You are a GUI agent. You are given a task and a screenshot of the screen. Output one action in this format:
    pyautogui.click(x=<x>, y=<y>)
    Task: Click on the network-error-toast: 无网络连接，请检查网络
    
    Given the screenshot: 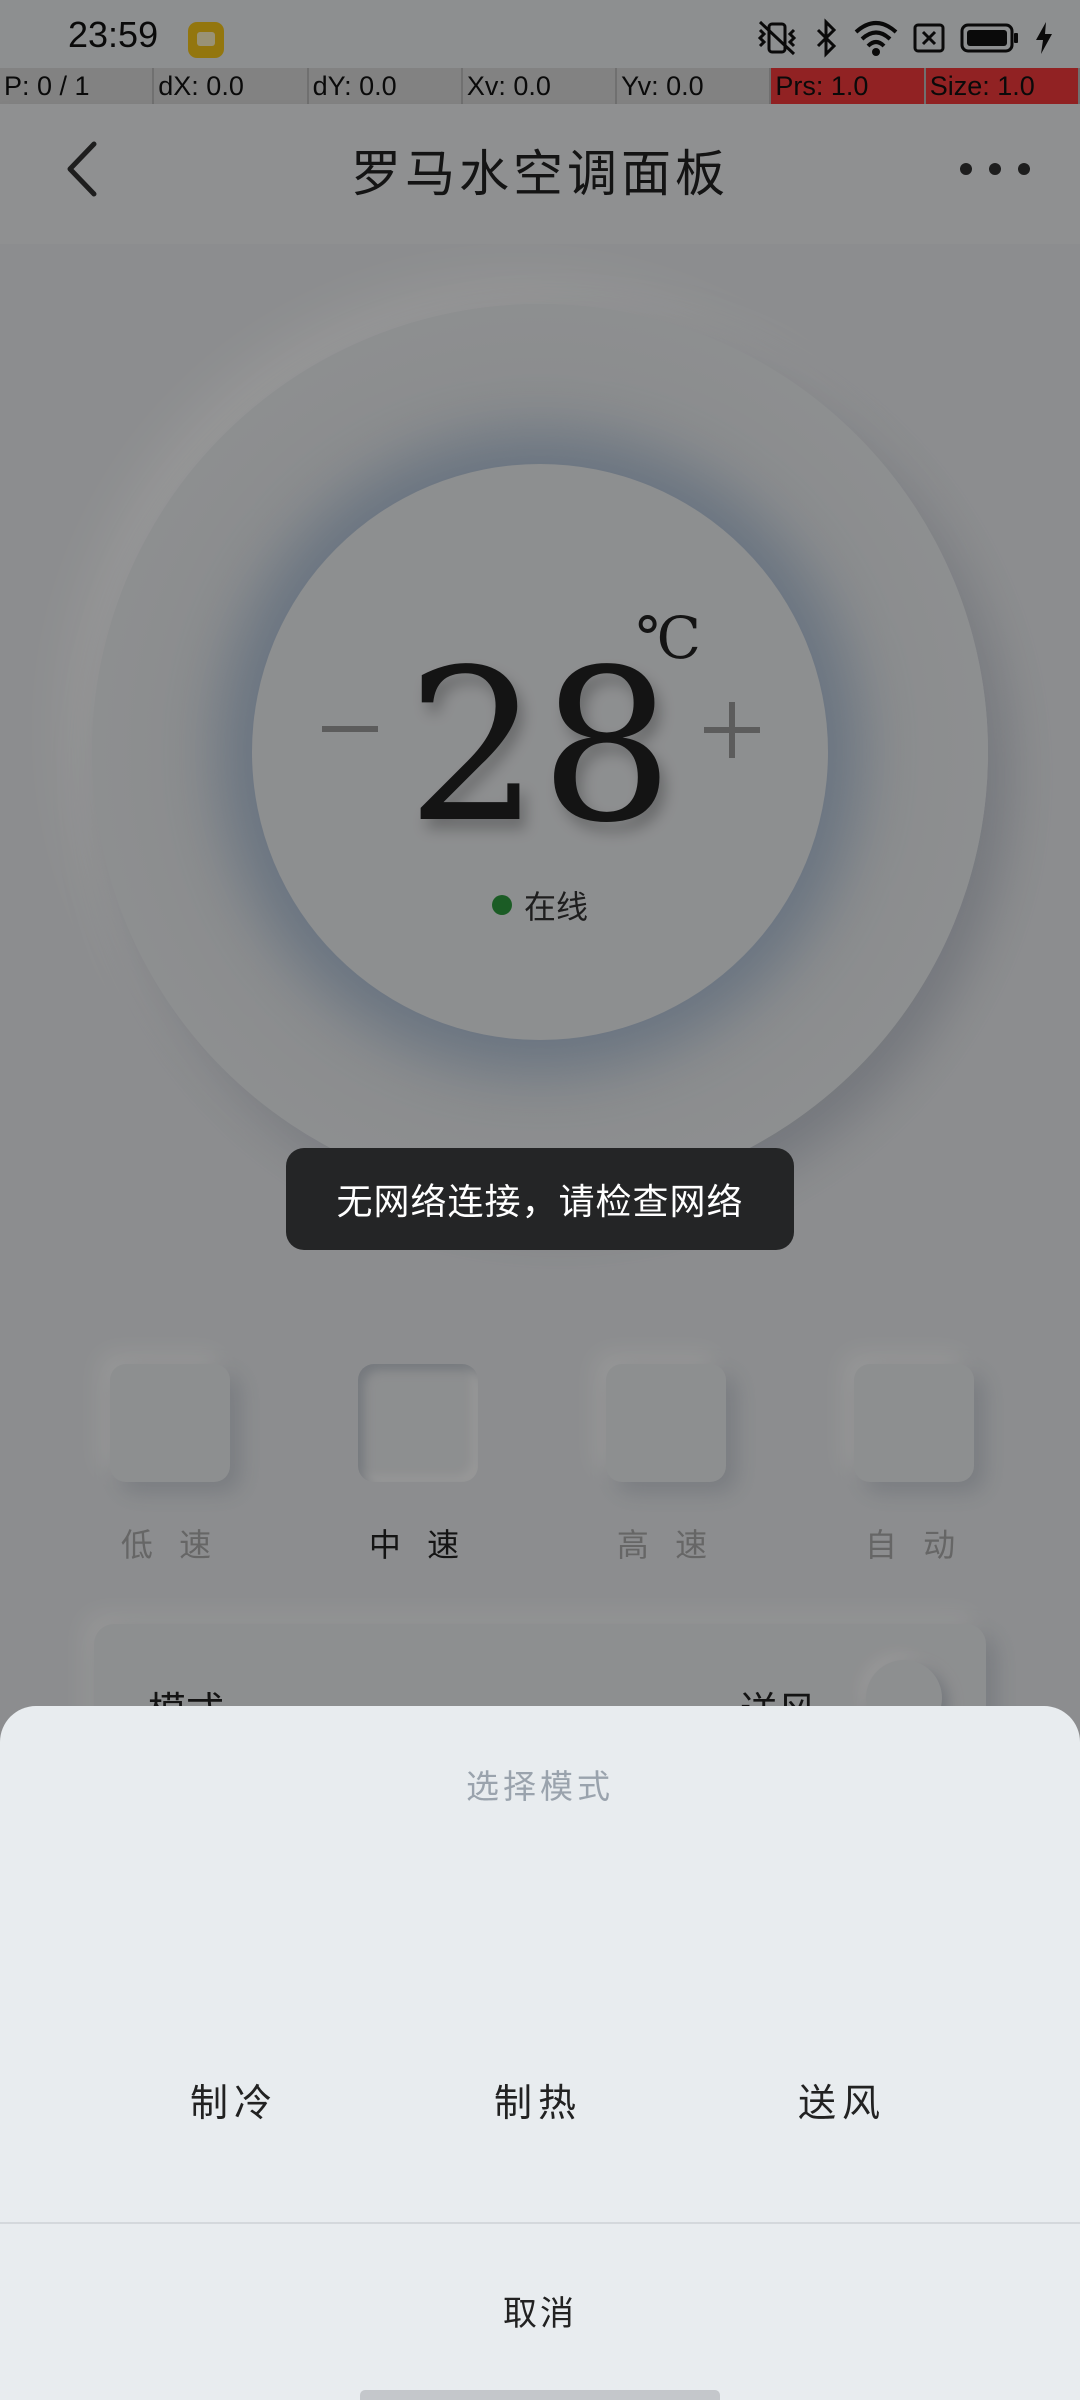 What is the action you would take?
    pyautogui.click(x=540, y=1199)
    